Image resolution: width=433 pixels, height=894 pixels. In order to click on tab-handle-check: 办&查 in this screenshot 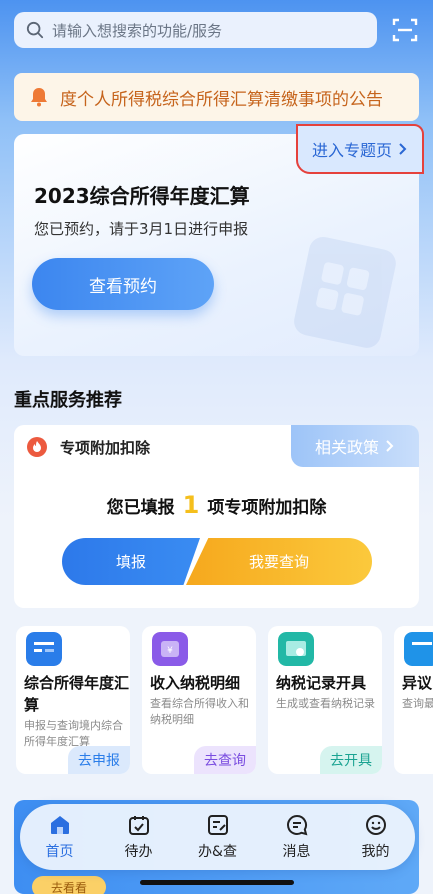, I will do `click(217, 837)`.